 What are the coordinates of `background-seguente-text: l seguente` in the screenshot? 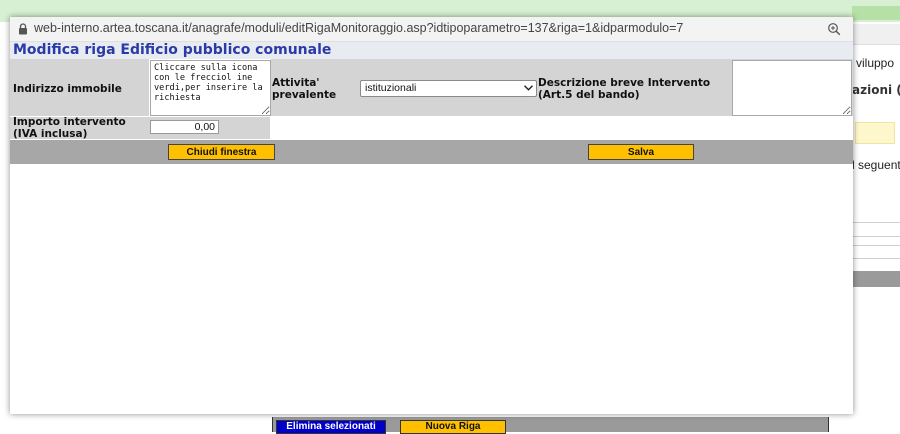 It's located at (876, 165).